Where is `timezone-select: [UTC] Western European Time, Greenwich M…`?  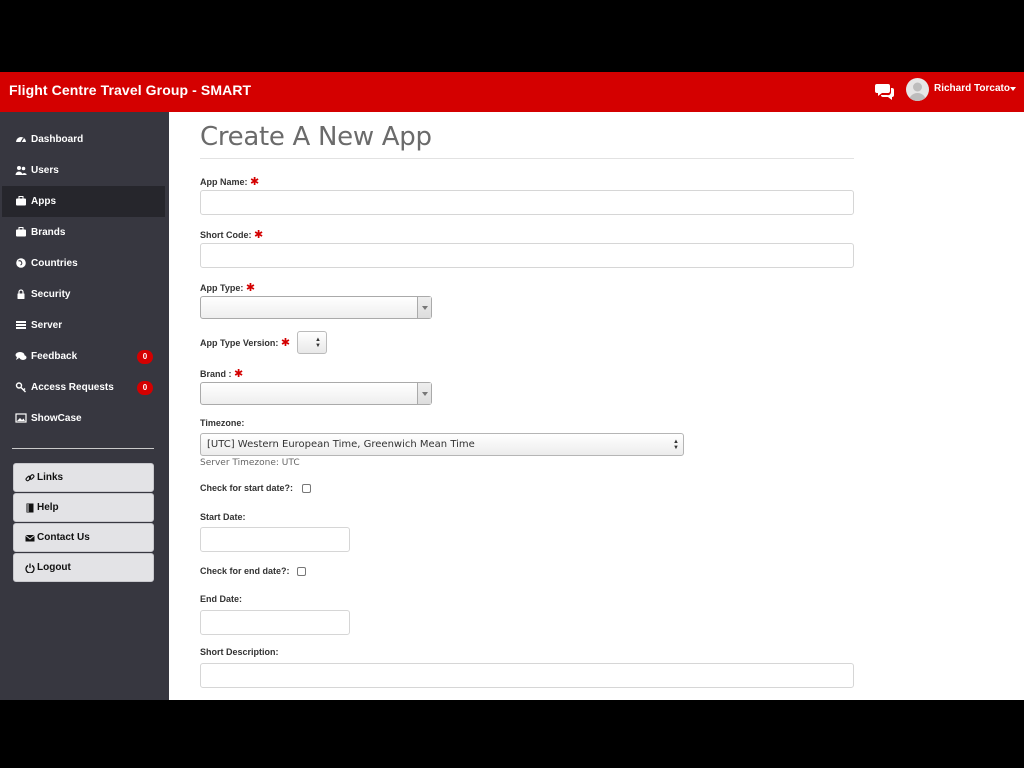
timezone-select: [UTC] Western European Time, Greenwich M… is located at coordinates (442, 444).